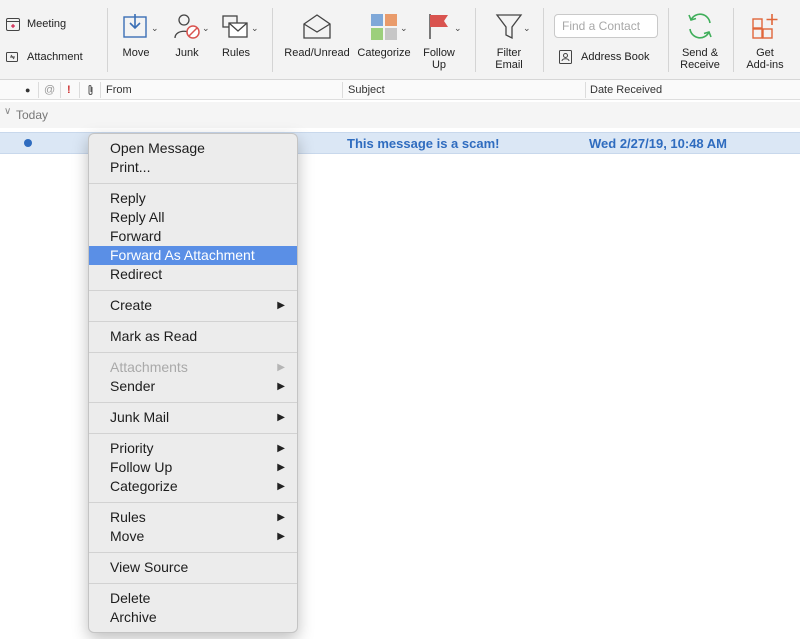 Image resolution: width=800 pixels, height=639 pixels. I want to click on message-date: Wed 2/27/19, 10:48 AM, so click(658, 143).